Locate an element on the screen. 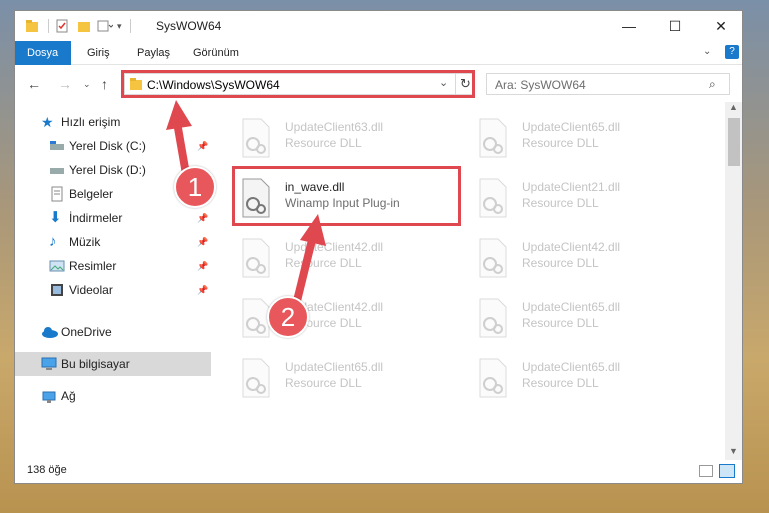 The width and height of the screenshot is (769, 513). file-name: UpdateClient21.dll is located at coordinates (571, 187).